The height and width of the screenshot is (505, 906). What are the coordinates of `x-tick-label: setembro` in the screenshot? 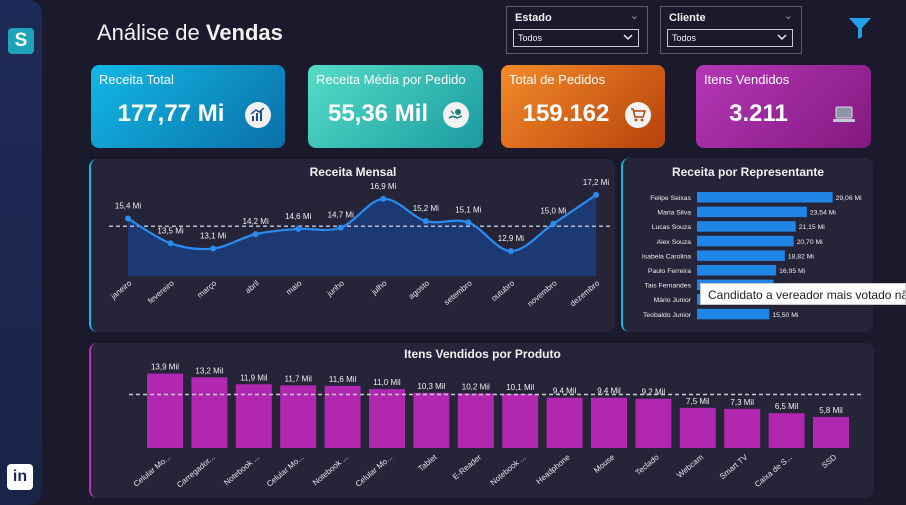 It's located at (458, 292).